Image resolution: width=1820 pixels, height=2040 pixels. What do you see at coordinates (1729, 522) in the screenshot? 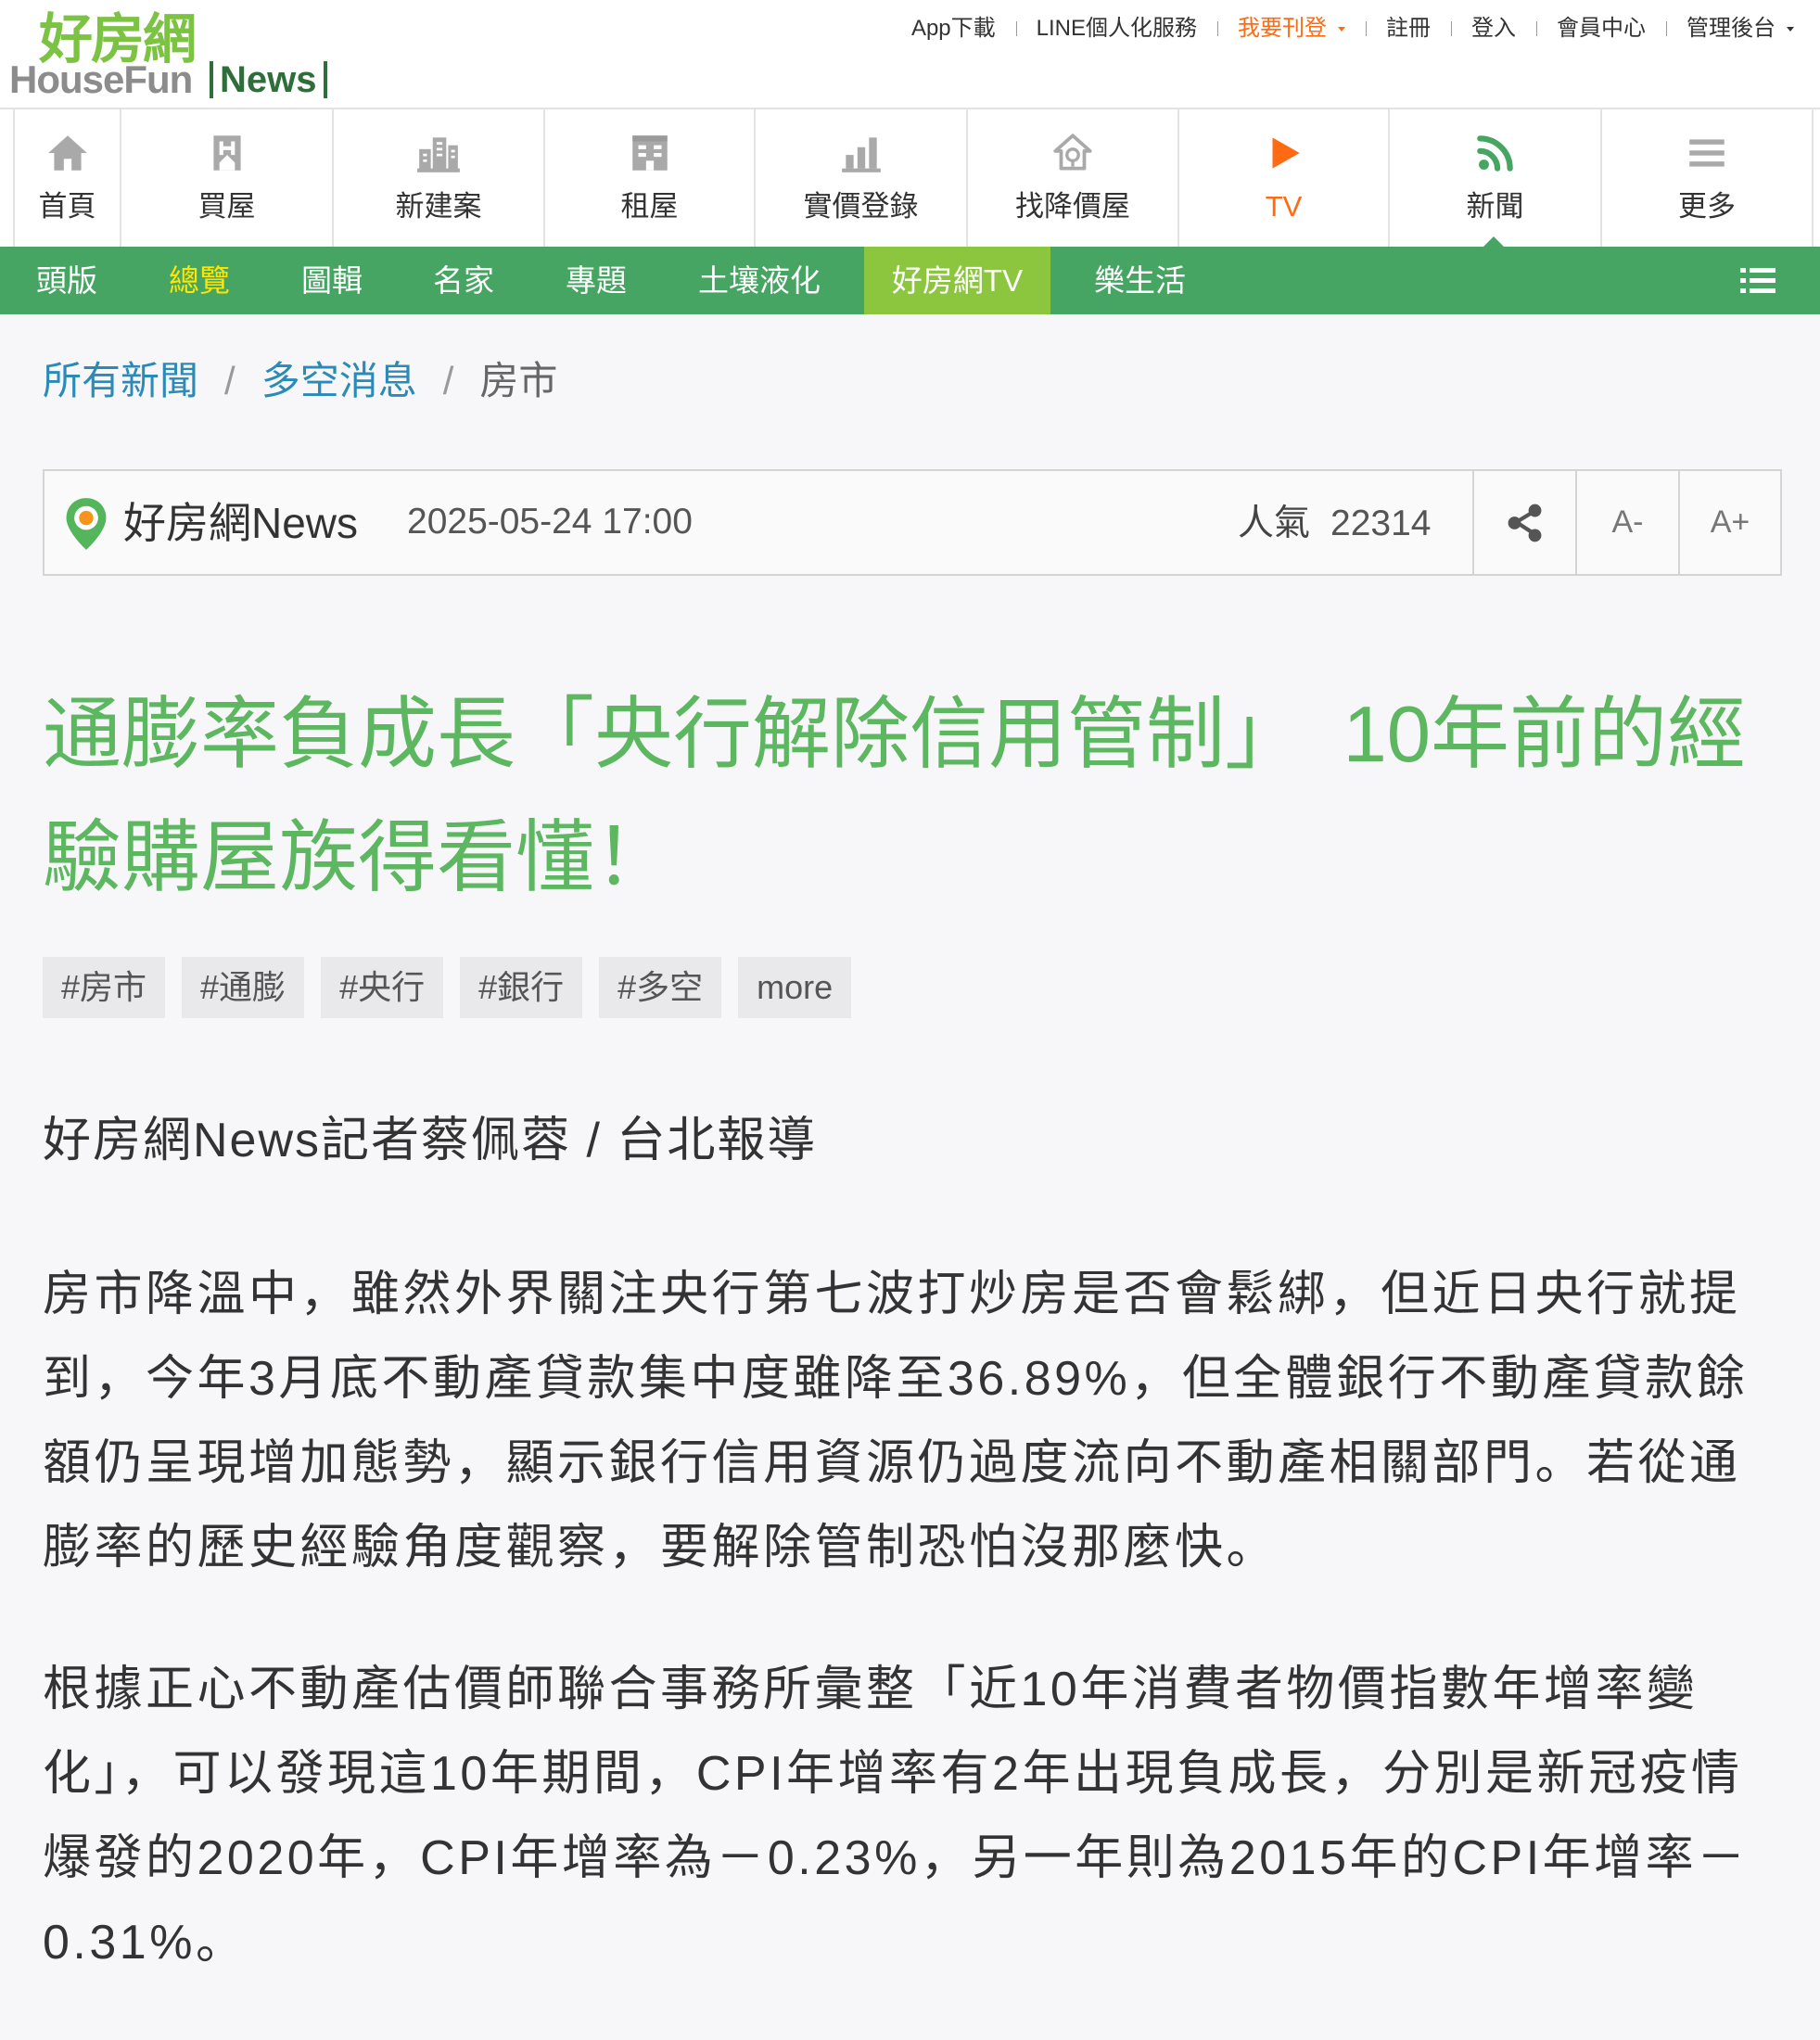
I see `font-larger-button: A+` at bounding box center [1729, 522].